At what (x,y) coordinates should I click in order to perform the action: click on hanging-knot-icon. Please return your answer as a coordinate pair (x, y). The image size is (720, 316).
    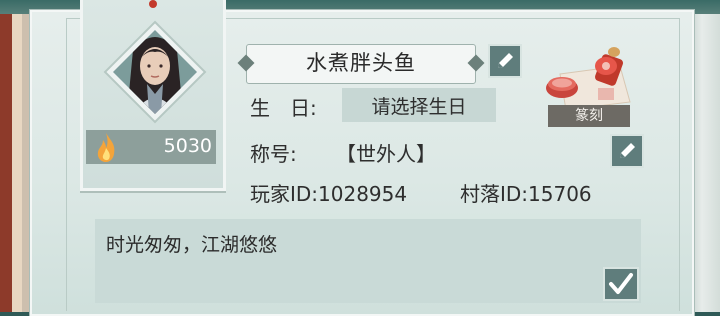
    Looking at the image, I should click on (153, 9).